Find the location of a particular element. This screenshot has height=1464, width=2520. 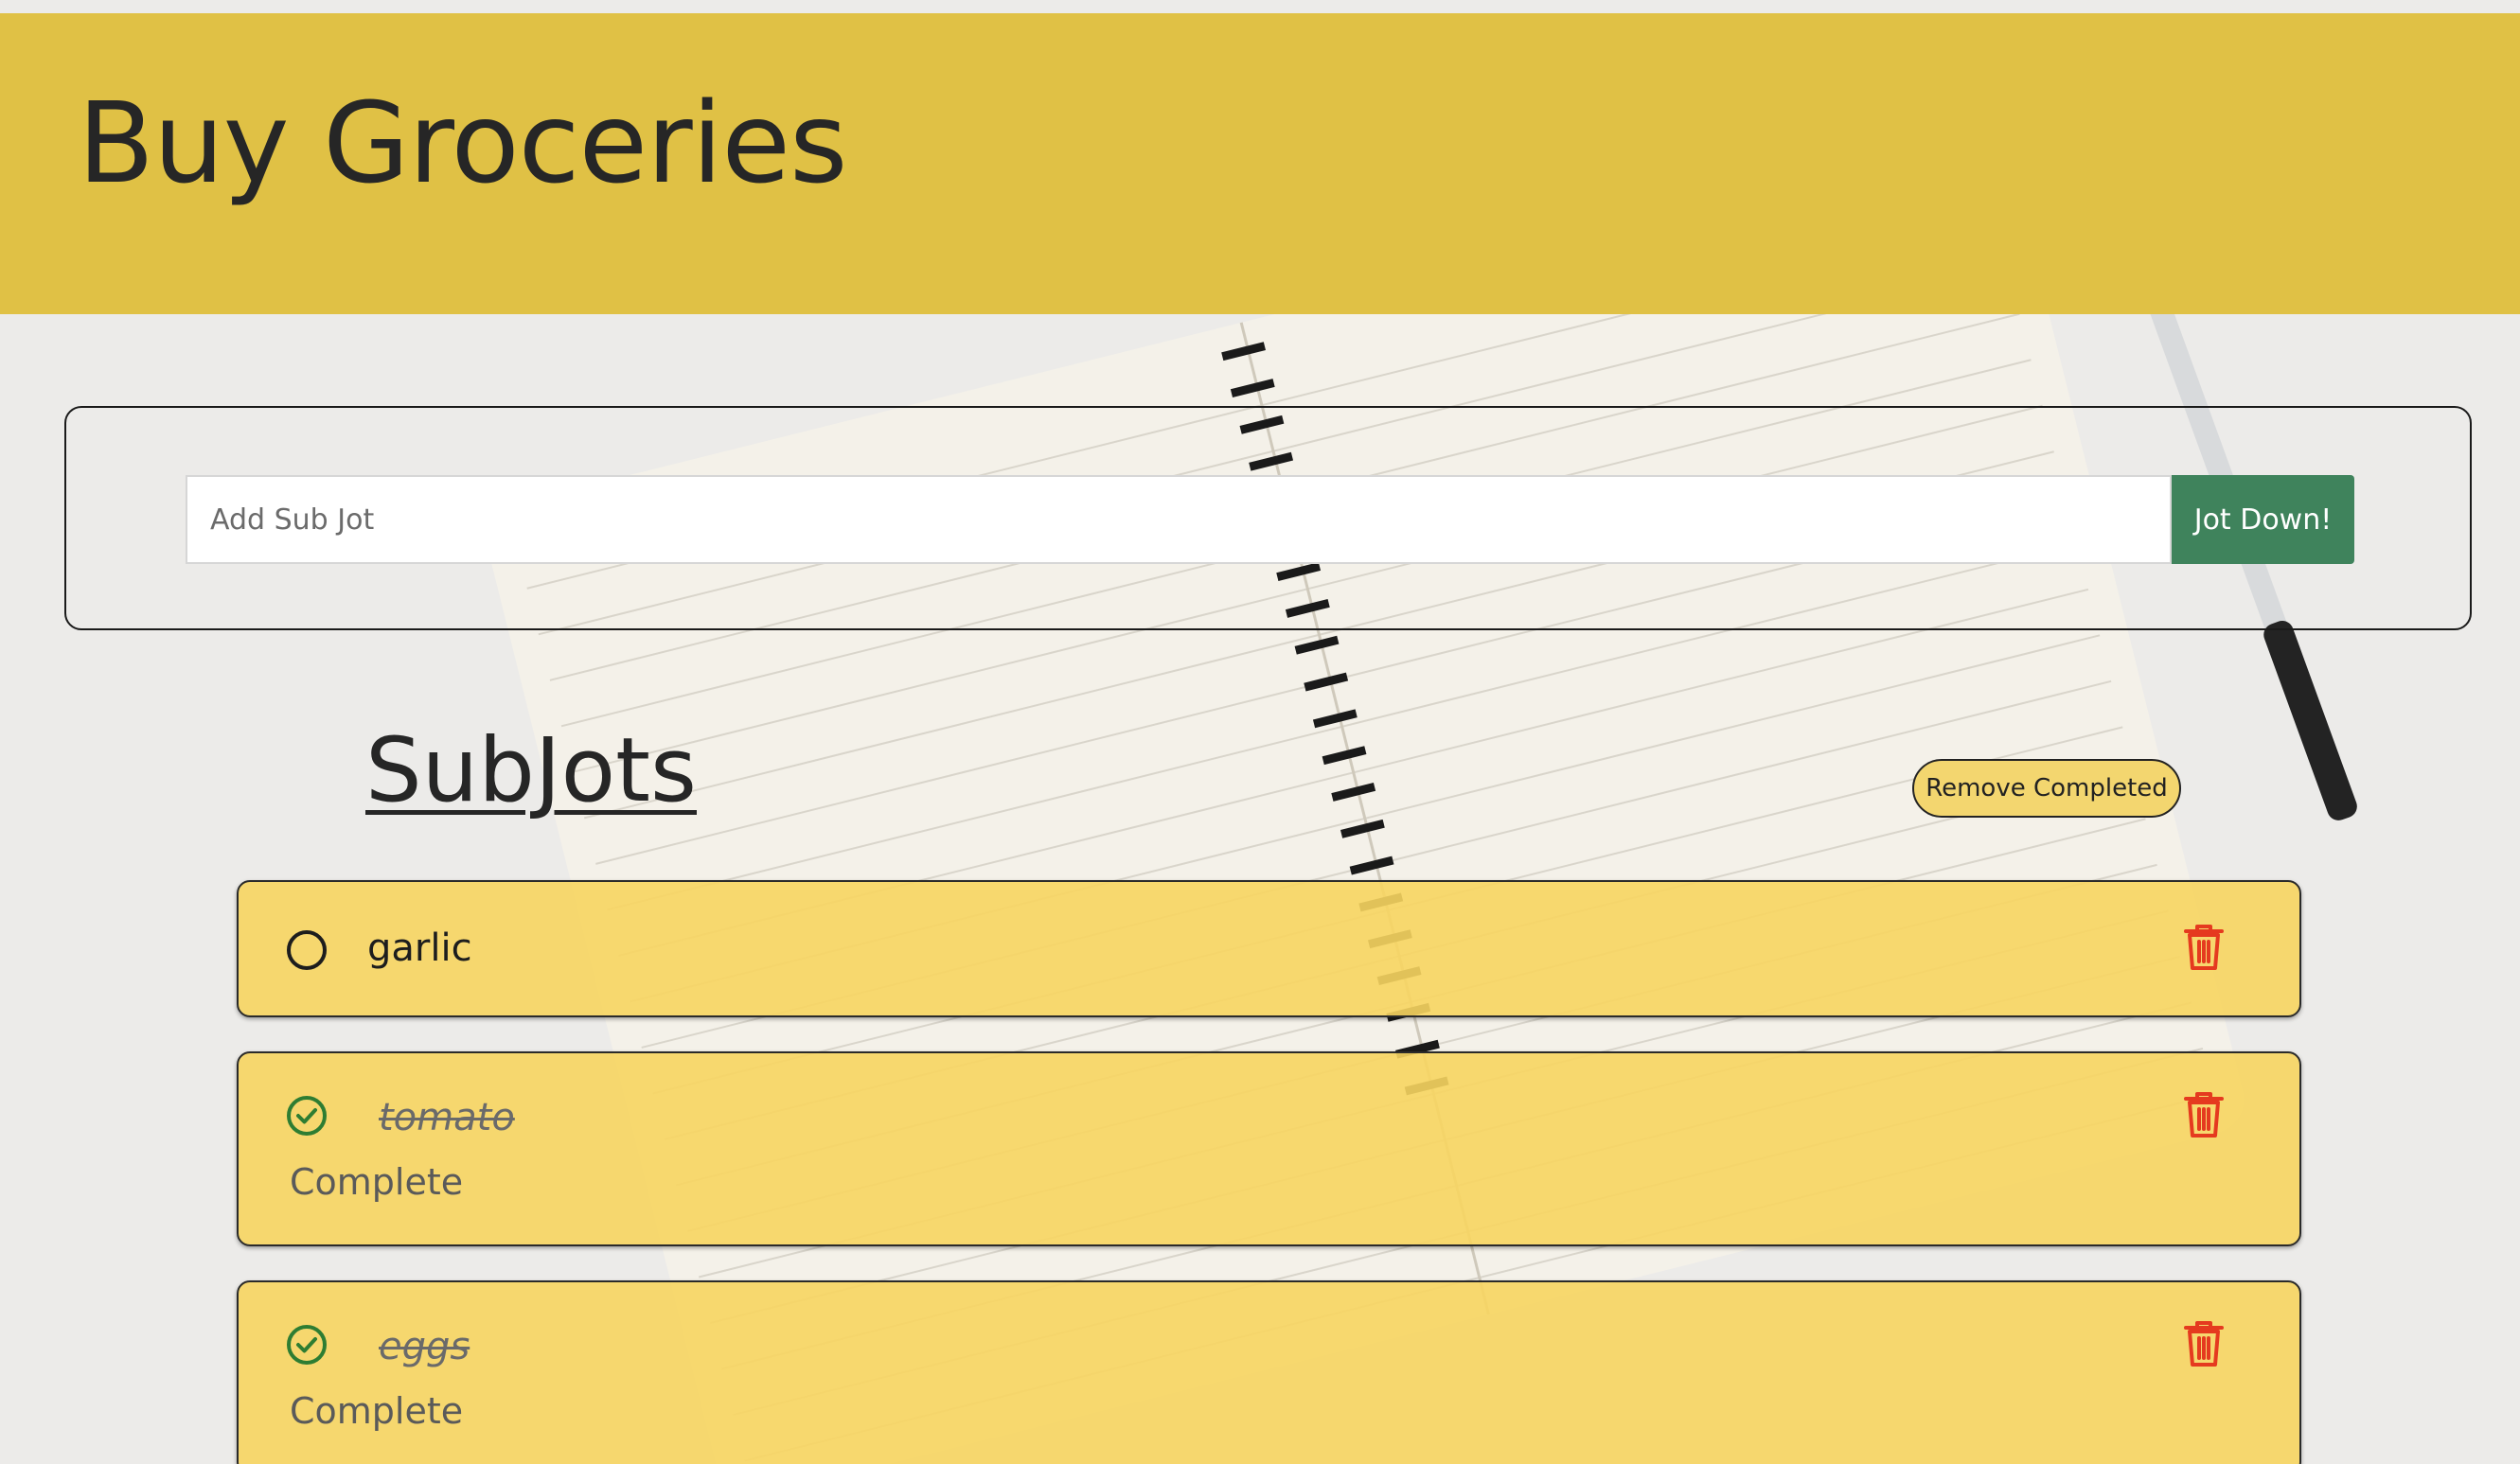

subjots-heading: SubJots is located at coordinates (531, 770).